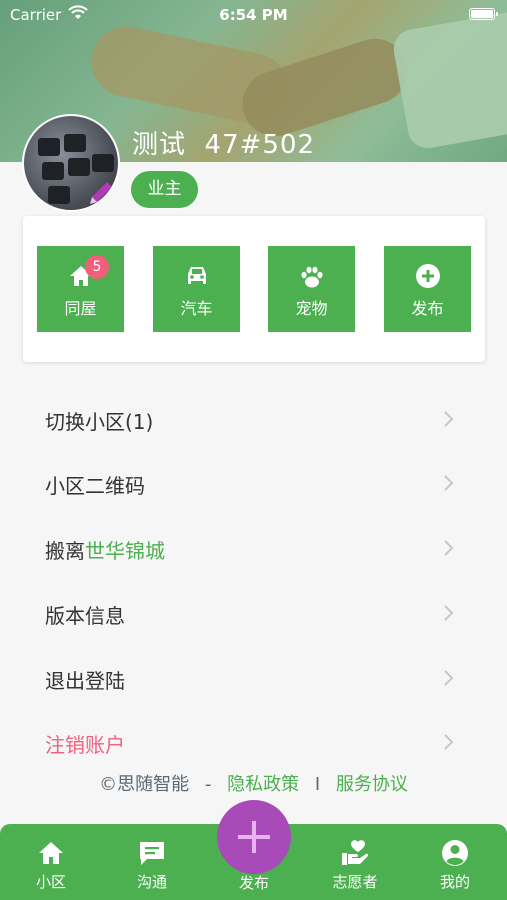  I want to click on service-agreement-link: 服务协议, so click(372, 784).